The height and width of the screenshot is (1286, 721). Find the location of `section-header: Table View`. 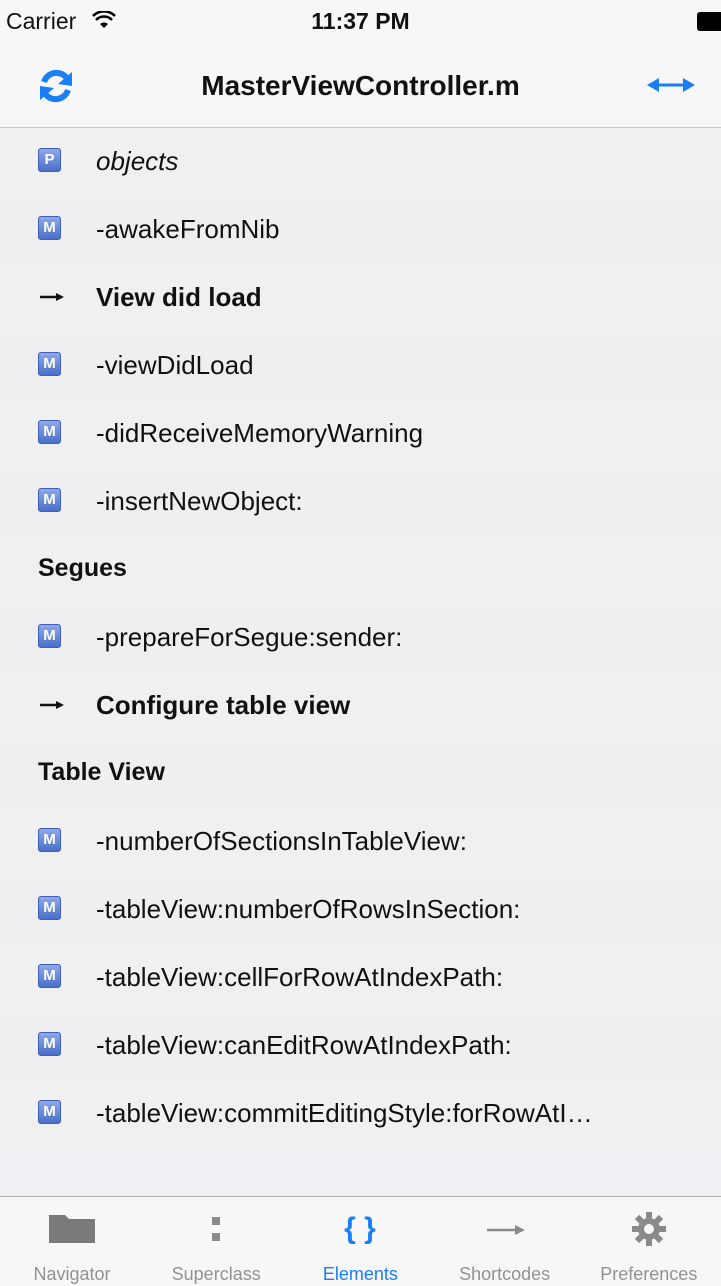

section-header: Table View is located at coordinates (360, 775).